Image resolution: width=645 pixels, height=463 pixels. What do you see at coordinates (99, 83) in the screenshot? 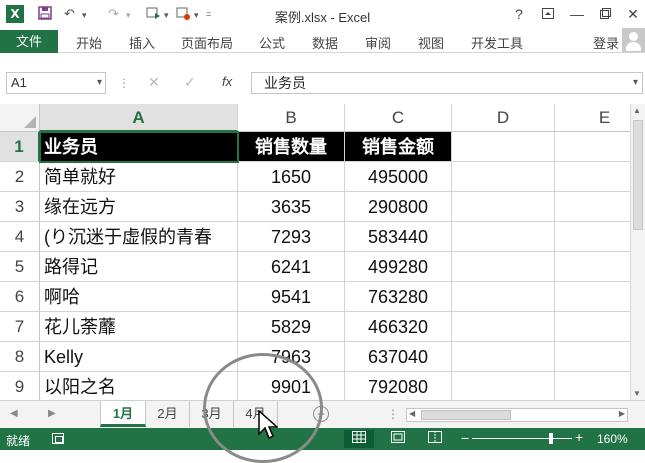
I see `chevron-down-icon: ▾` at bounding box center [99, 83].